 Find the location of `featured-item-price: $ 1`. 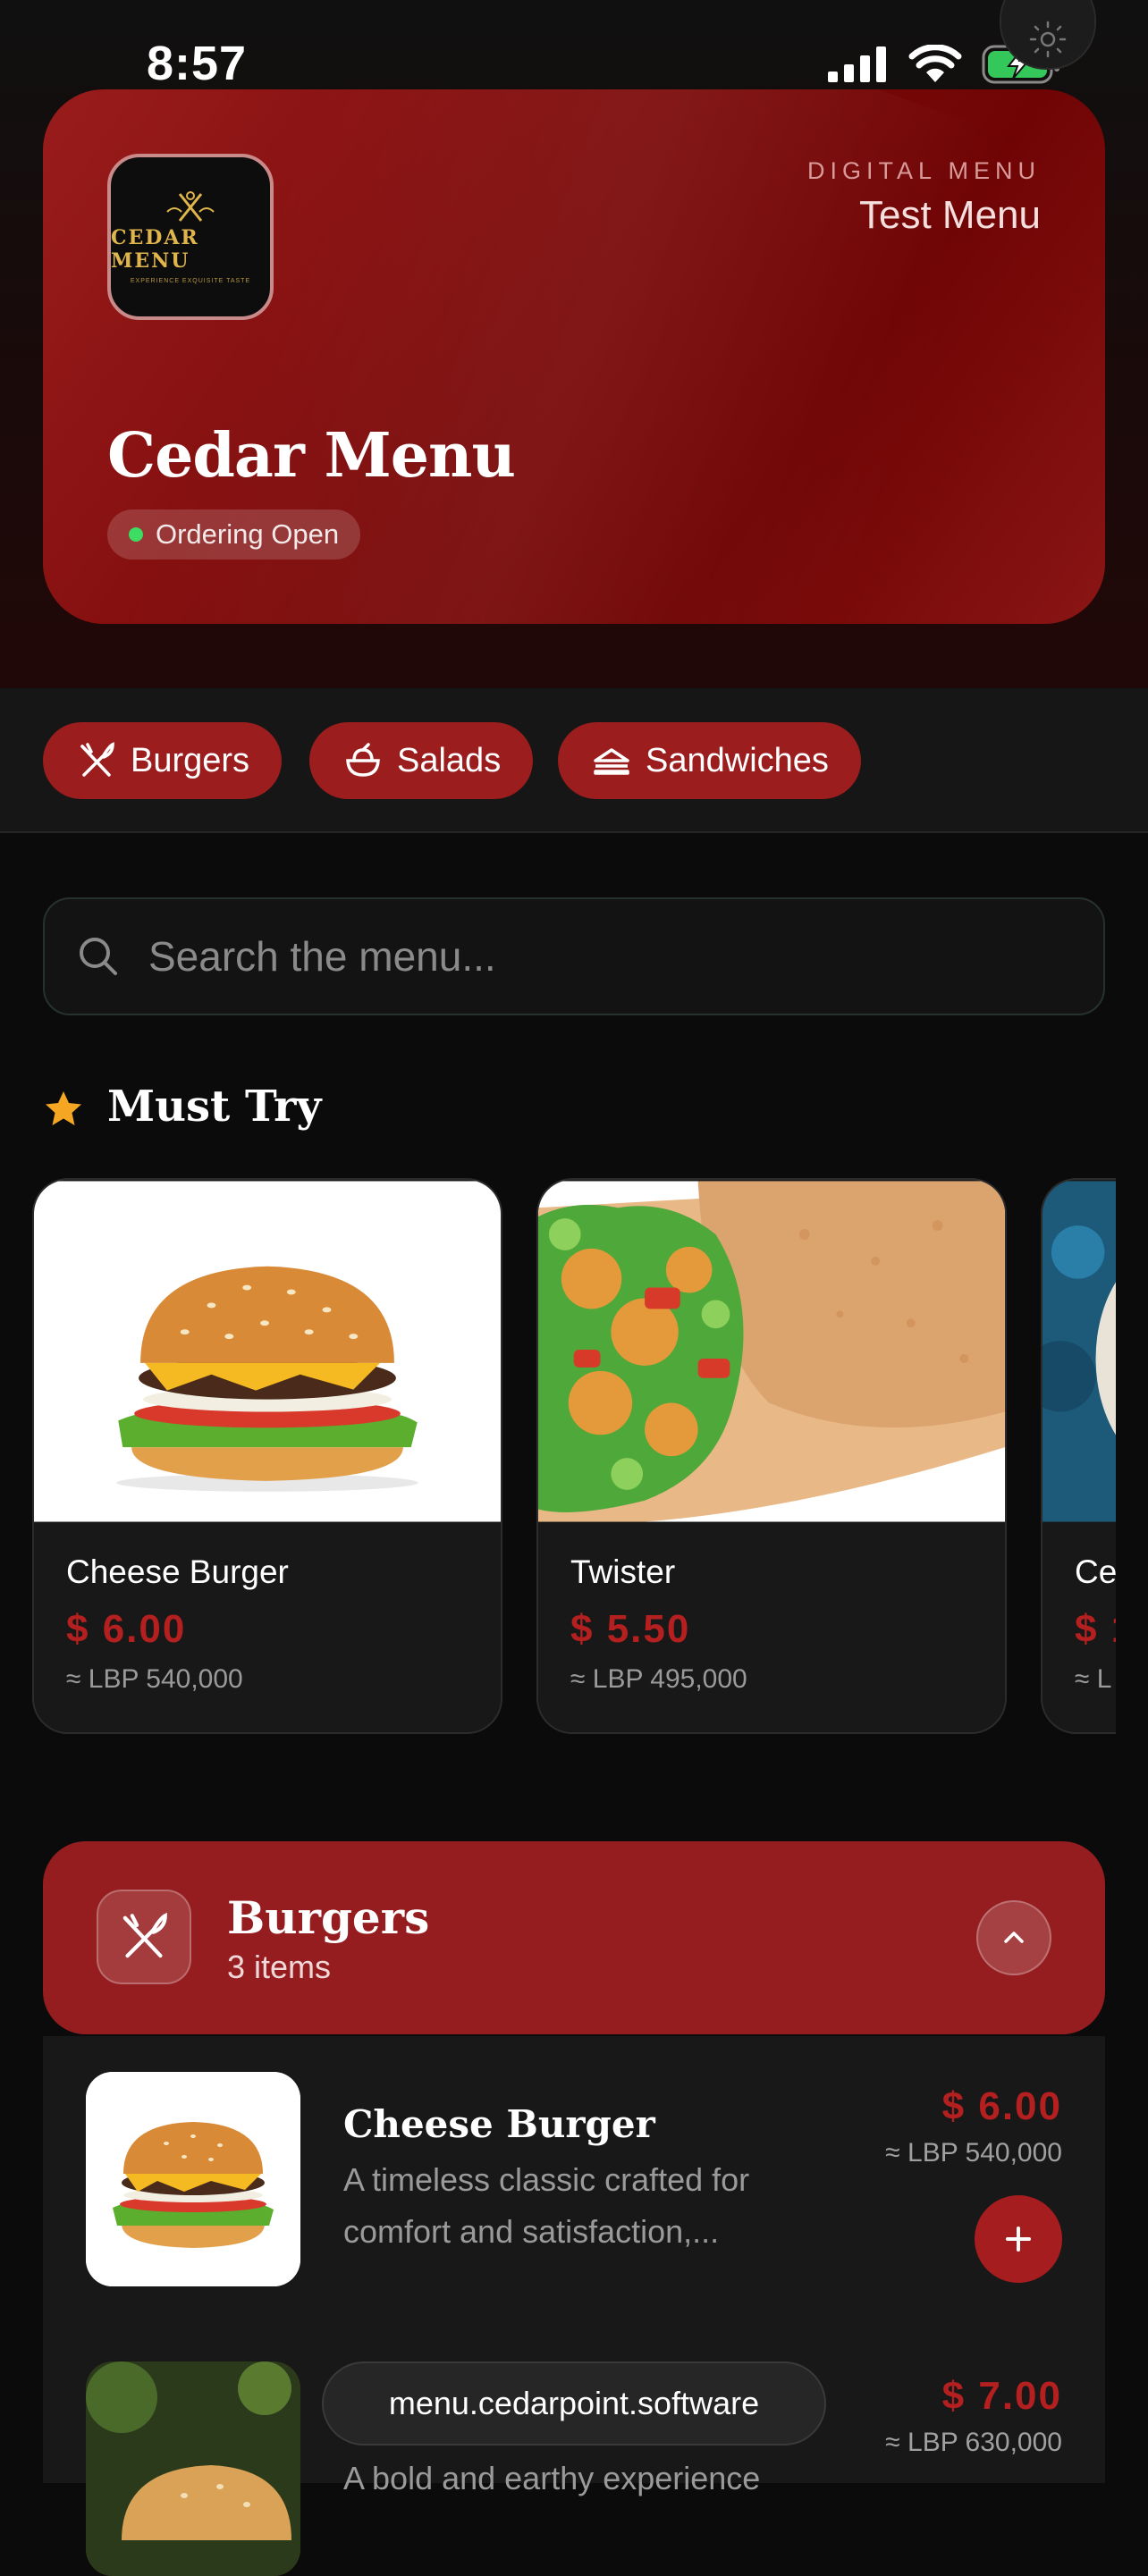

featured-item-price: $ 1 is located at coordinates (1095, 1629).